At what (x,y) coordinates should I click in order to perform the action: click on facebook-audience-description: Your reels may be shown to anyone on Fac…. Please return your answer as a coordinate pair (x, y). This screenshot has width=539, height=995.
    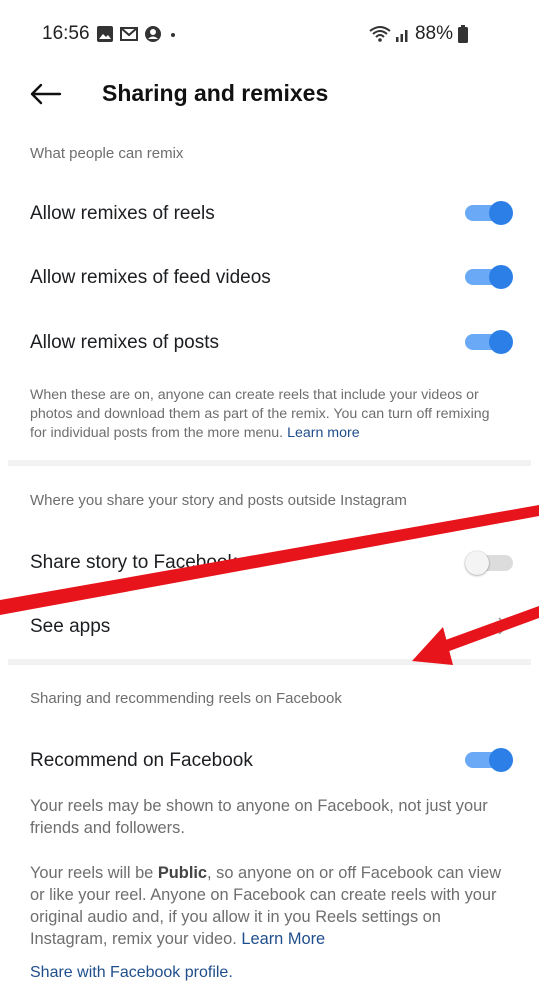
    Looking at the image, I should click on (259, 817).